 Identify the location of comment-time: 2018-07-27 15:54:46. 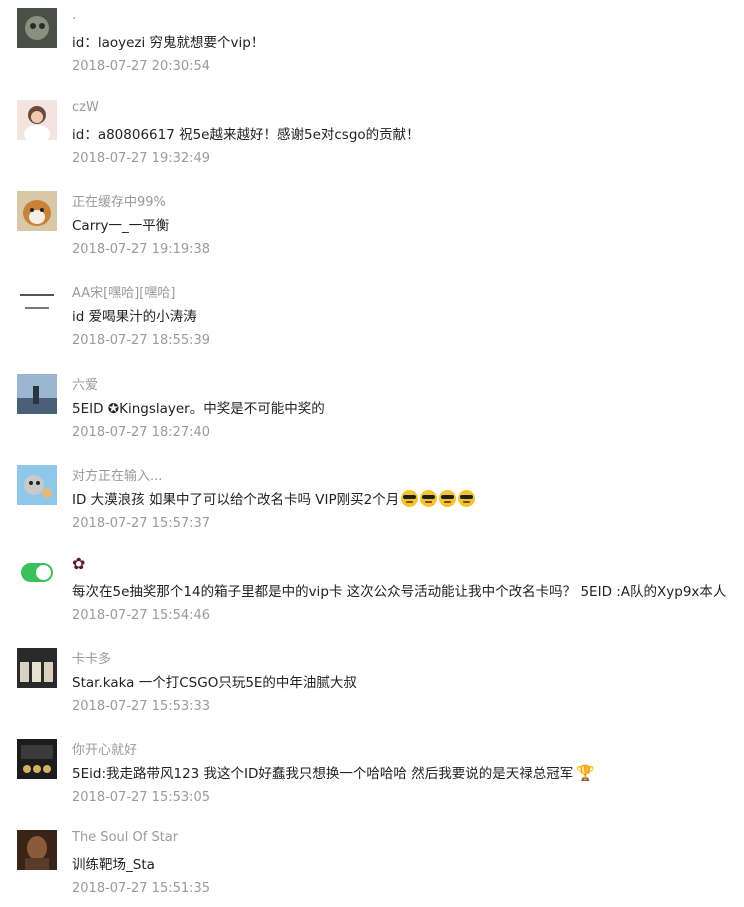
(141, 615).